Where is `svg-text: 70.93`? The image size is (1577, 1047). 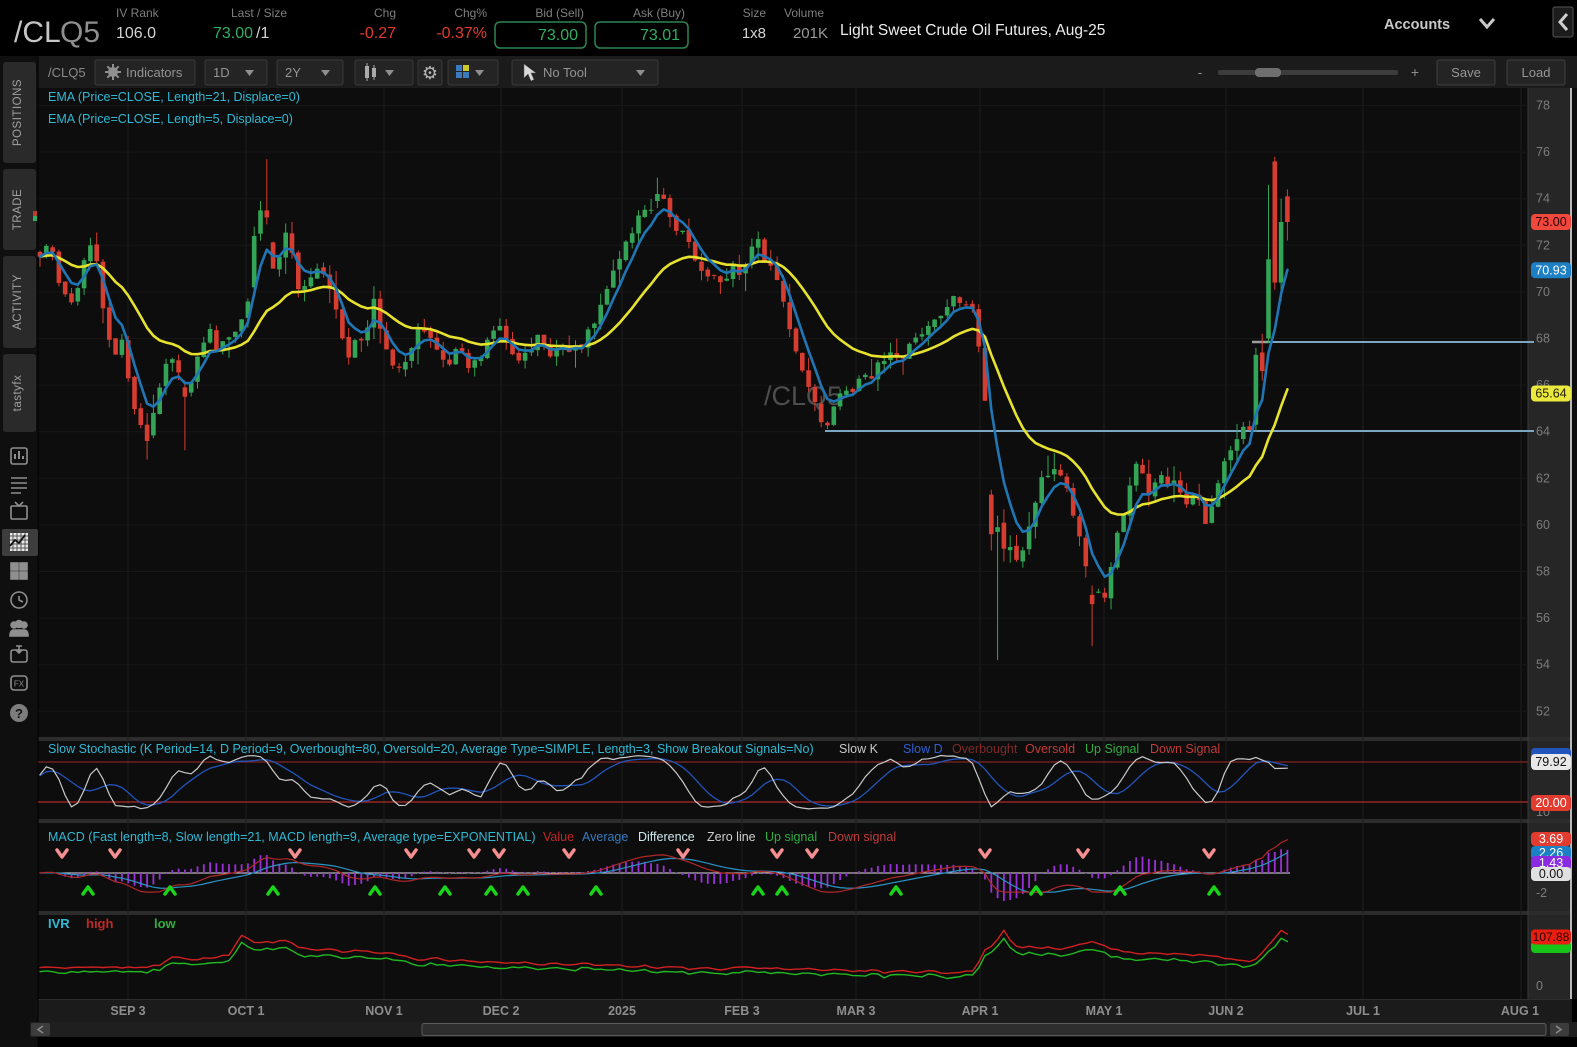
svg-text: 70.93 is located at coordinates (1550, 270).